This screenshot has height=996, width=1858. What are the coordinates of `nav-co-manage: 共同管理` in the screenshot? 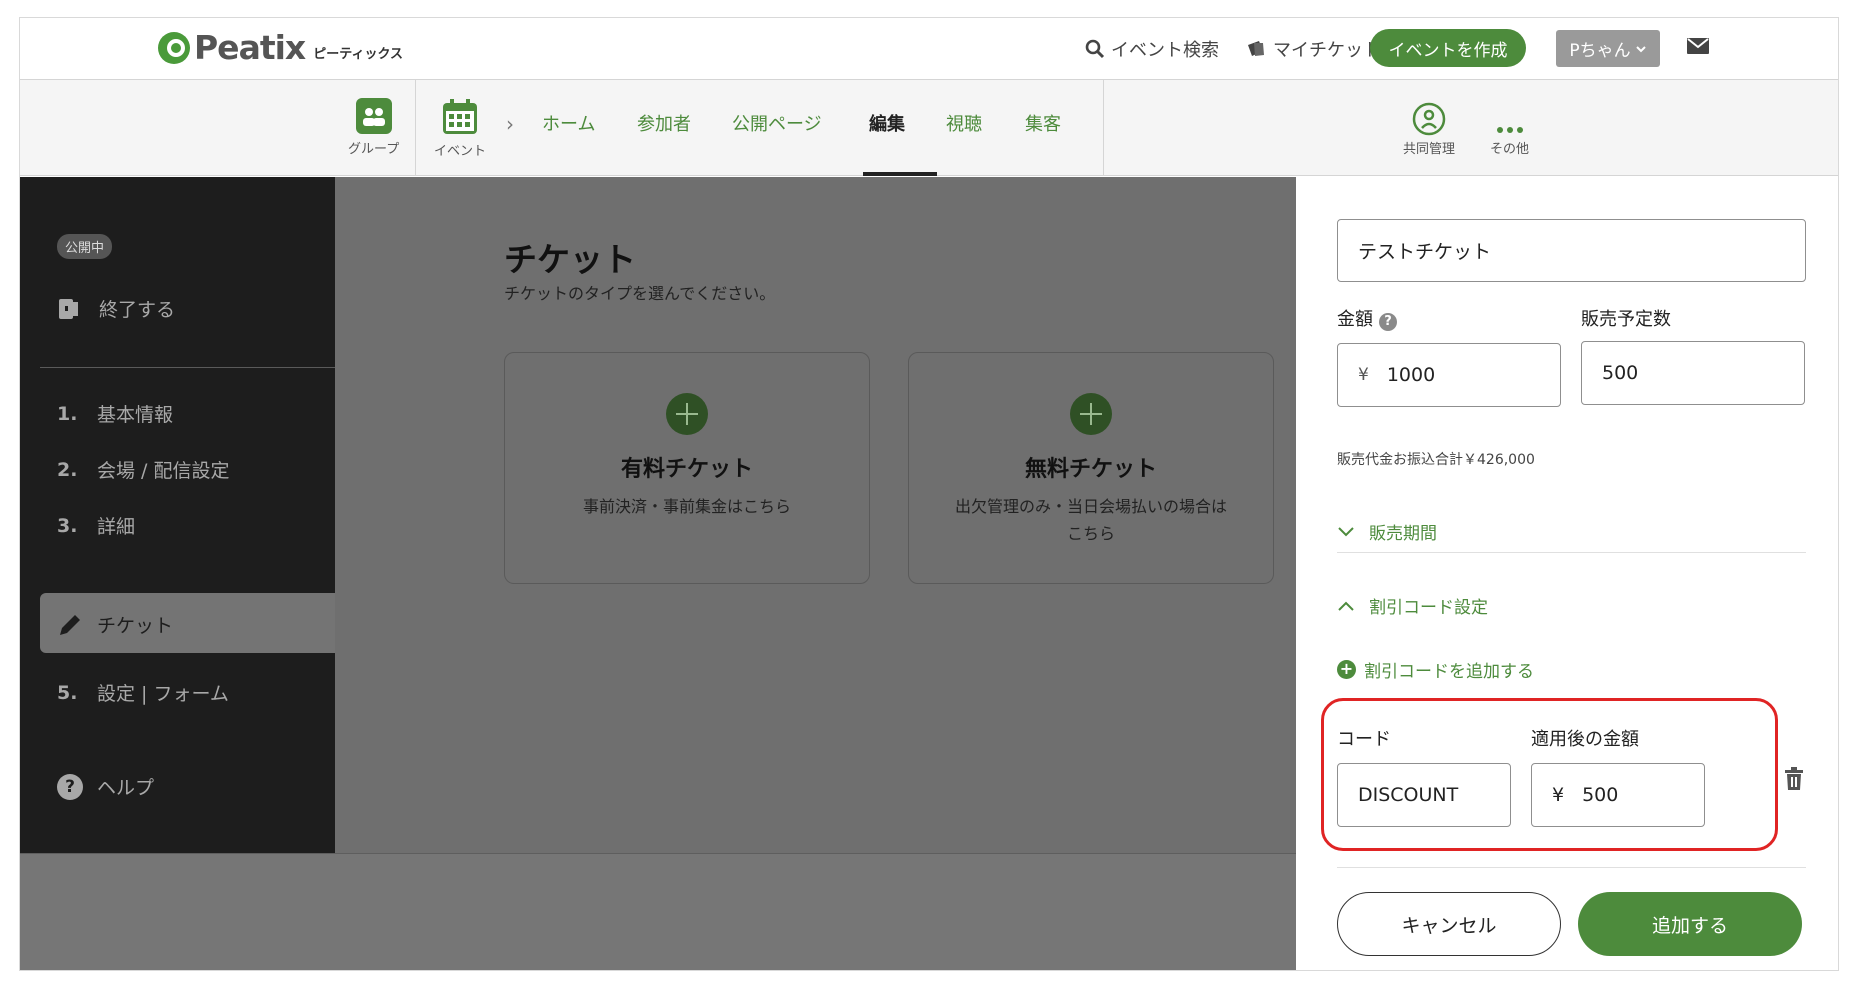 It's located at (1429, 129).